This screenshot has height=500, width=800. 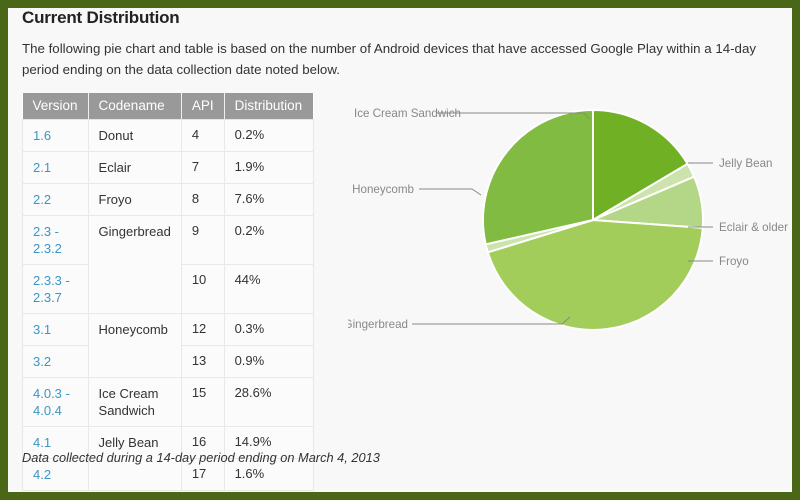 What do you see at coordinates (450, 192) in the screenshot?
I see `leader-line-honeycomb` at bounding box center [450, 192].